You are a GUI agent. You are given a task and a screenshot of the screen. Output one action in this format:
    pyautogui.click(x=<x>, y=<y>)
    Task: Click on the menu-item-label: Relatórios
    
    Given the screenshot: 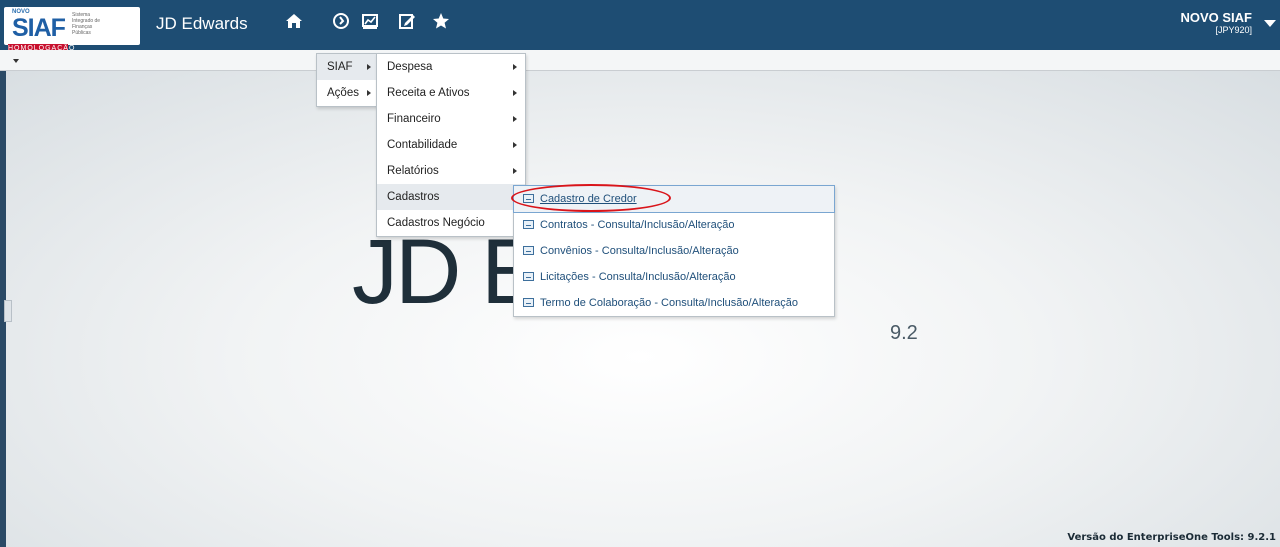 What is the action you would take?
    pyautogui.click(x=413, y=171)
    